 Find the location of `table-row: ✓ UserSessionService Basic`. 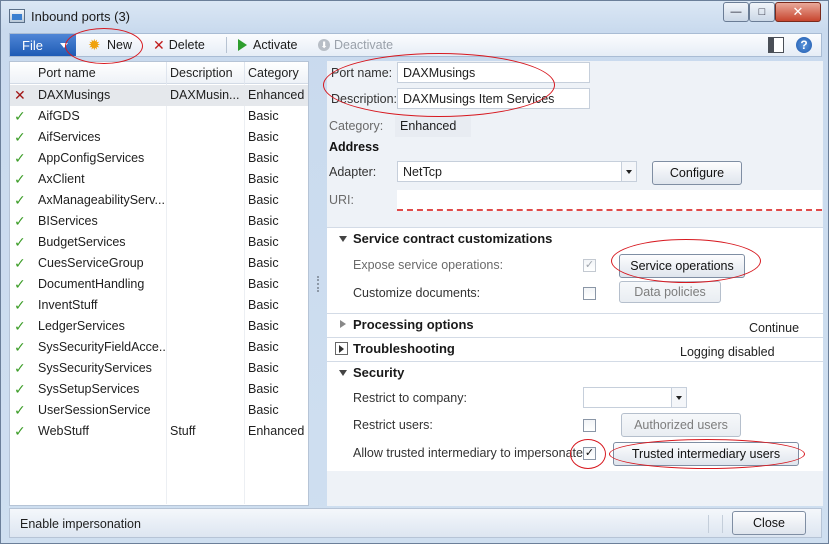

table-row: ✓ UserSessionService Basic is located at coordinates (159, 410).